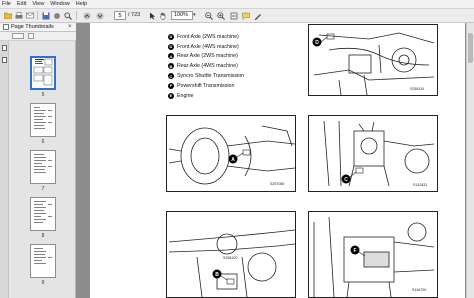 This screenshot has height=298, width=474. What do you see at coordinates (38, 4) in the screenshot?
I see `menu-view: View` at bounding box center [38, 4].